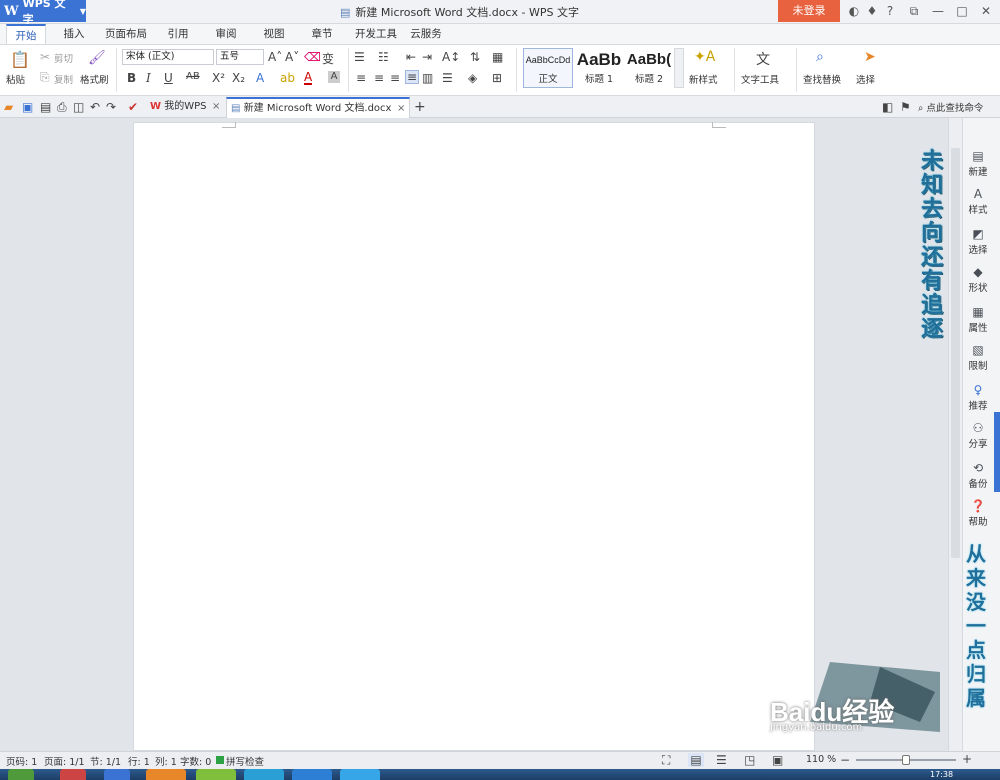 The width and height of the screenshot is (1000, 780). What do you see at coordinates (420, 107) in the screenshot?
I see `new-tab-icon: +` at bounding box center [420, 107].